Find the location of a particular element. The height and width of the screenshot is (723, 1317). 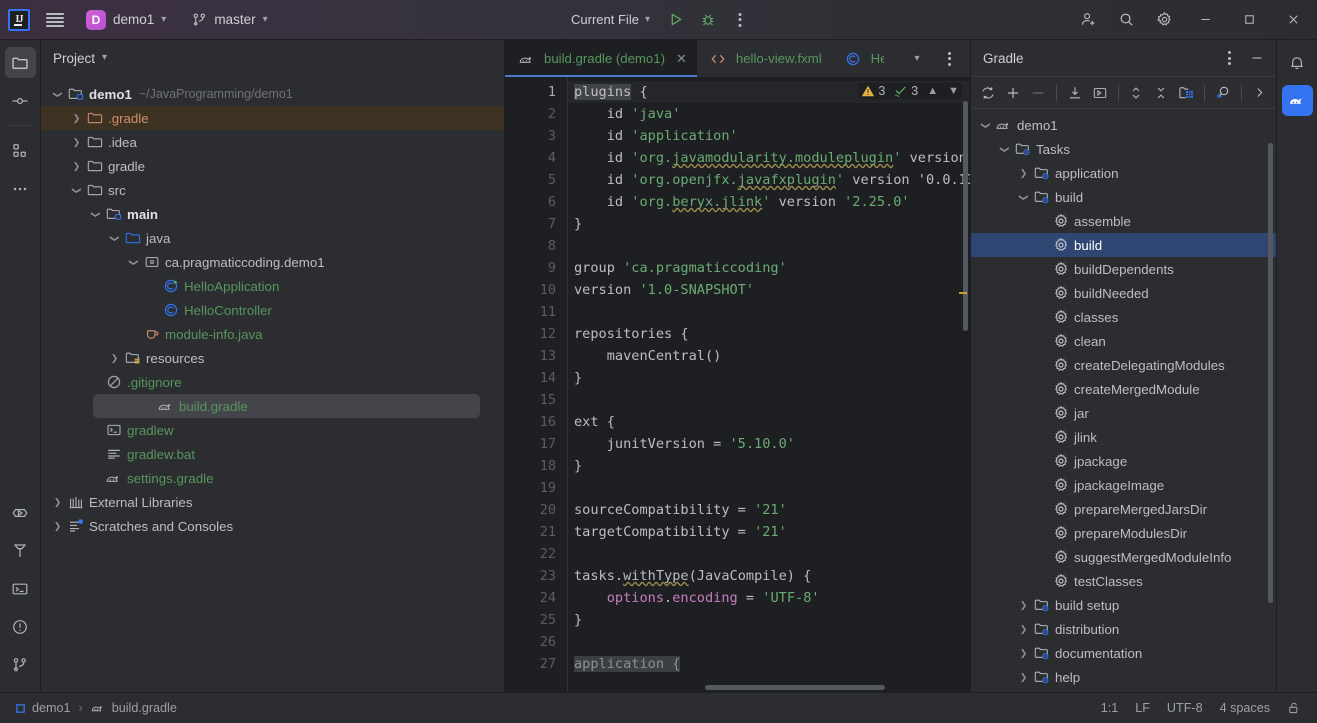

gradle-tree-node: ❯ build is located at coordinates (1123, 197).